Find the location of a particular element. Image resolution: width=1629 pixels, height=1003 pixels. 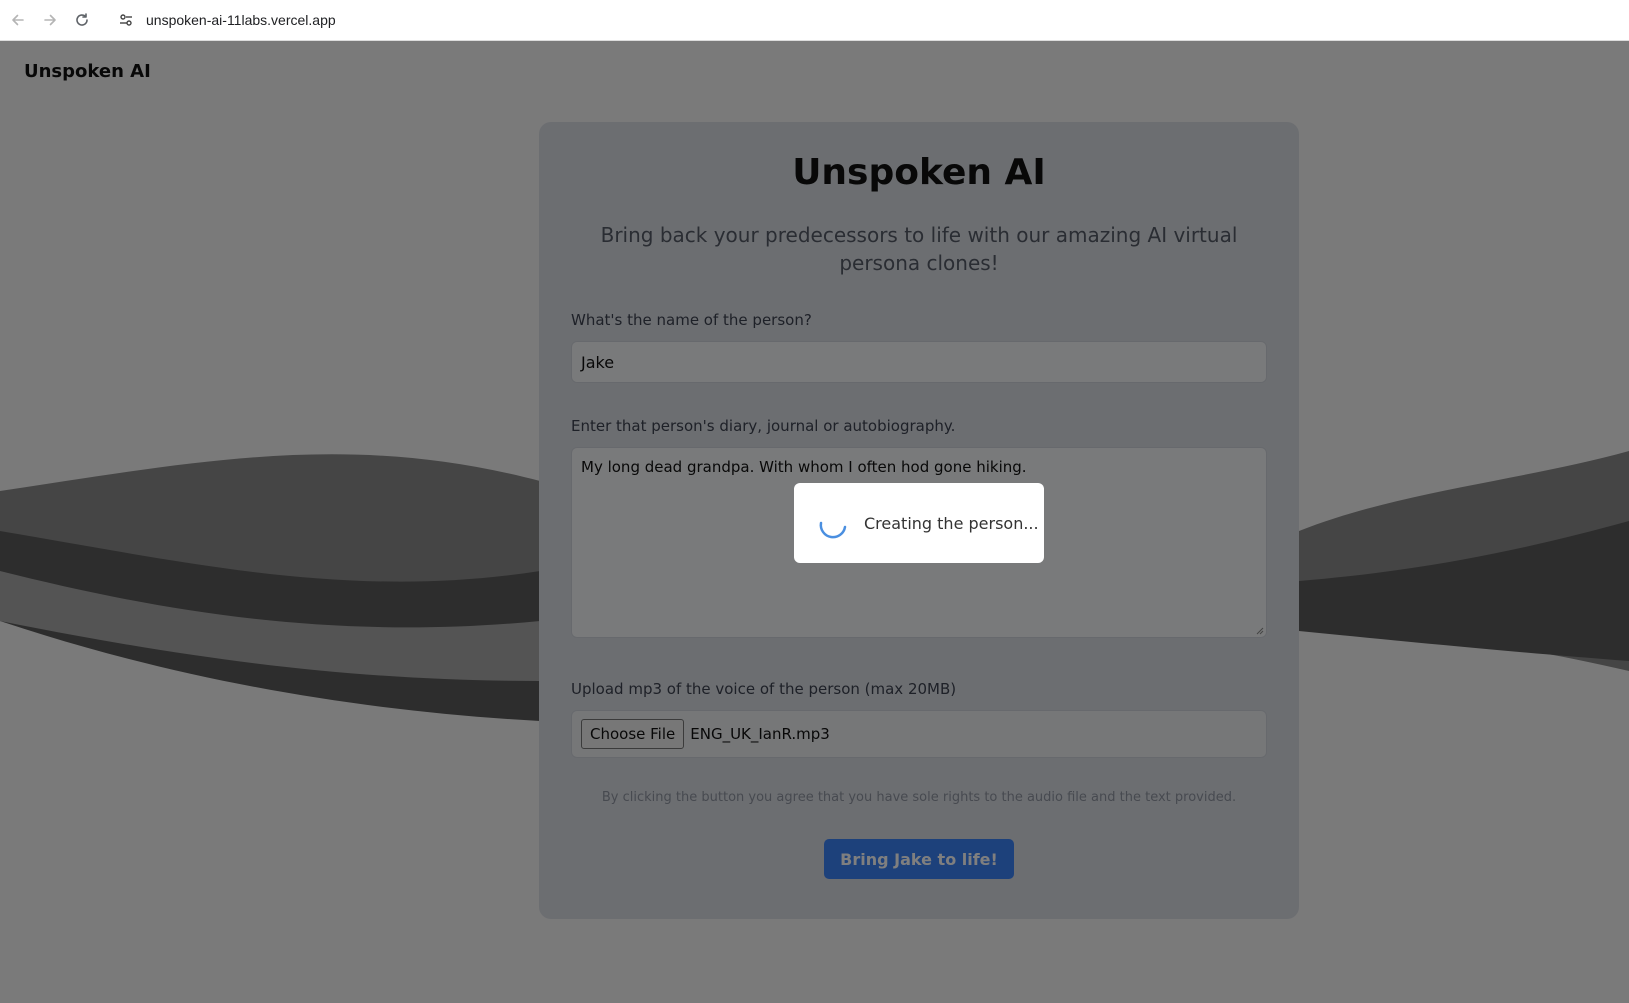

back-button is located at coordinates (18, 20).